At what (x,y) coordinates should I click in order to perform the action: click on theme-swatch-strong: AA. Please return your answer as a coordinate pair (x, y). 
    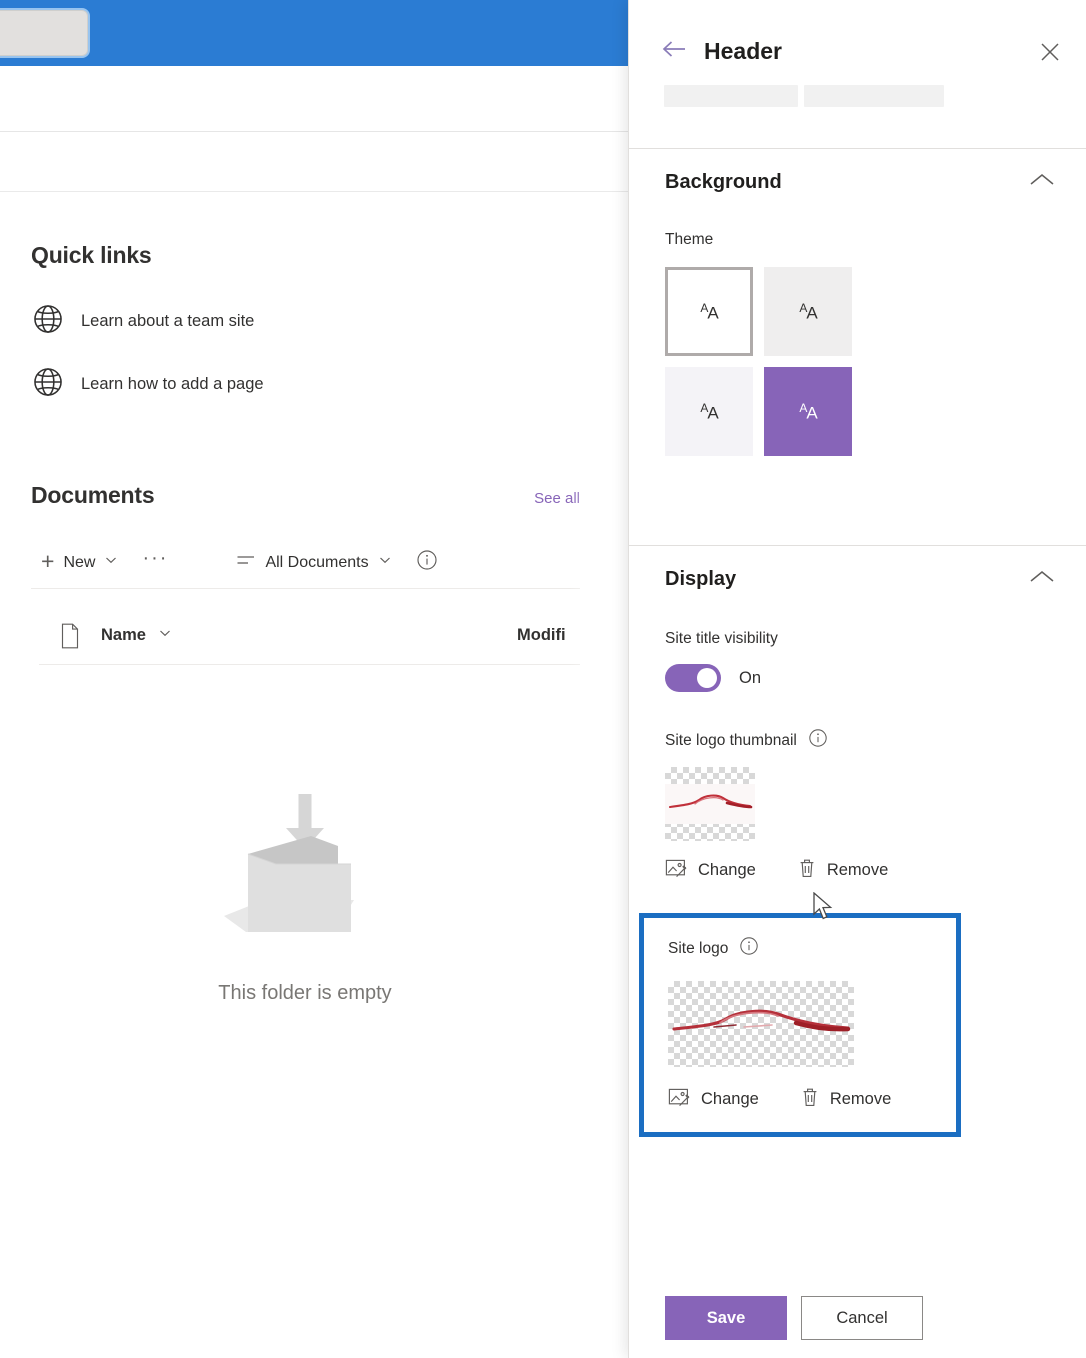
    Looking at the image, I should click on (808, 411).